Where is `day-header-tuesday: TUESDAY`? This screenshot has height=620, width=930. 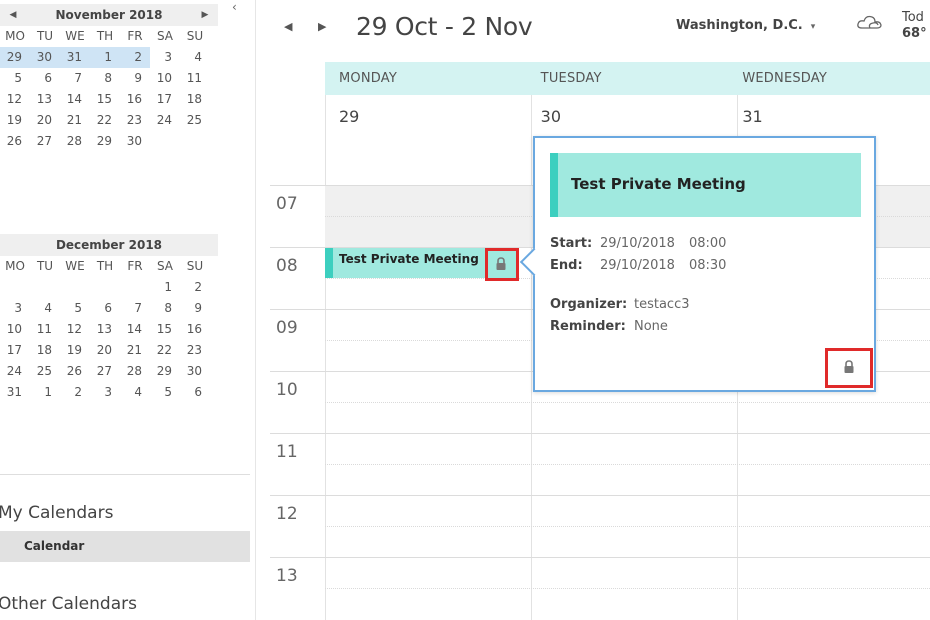 day-header-tuesday: TUESDAY is located at coordinates (628, 78).